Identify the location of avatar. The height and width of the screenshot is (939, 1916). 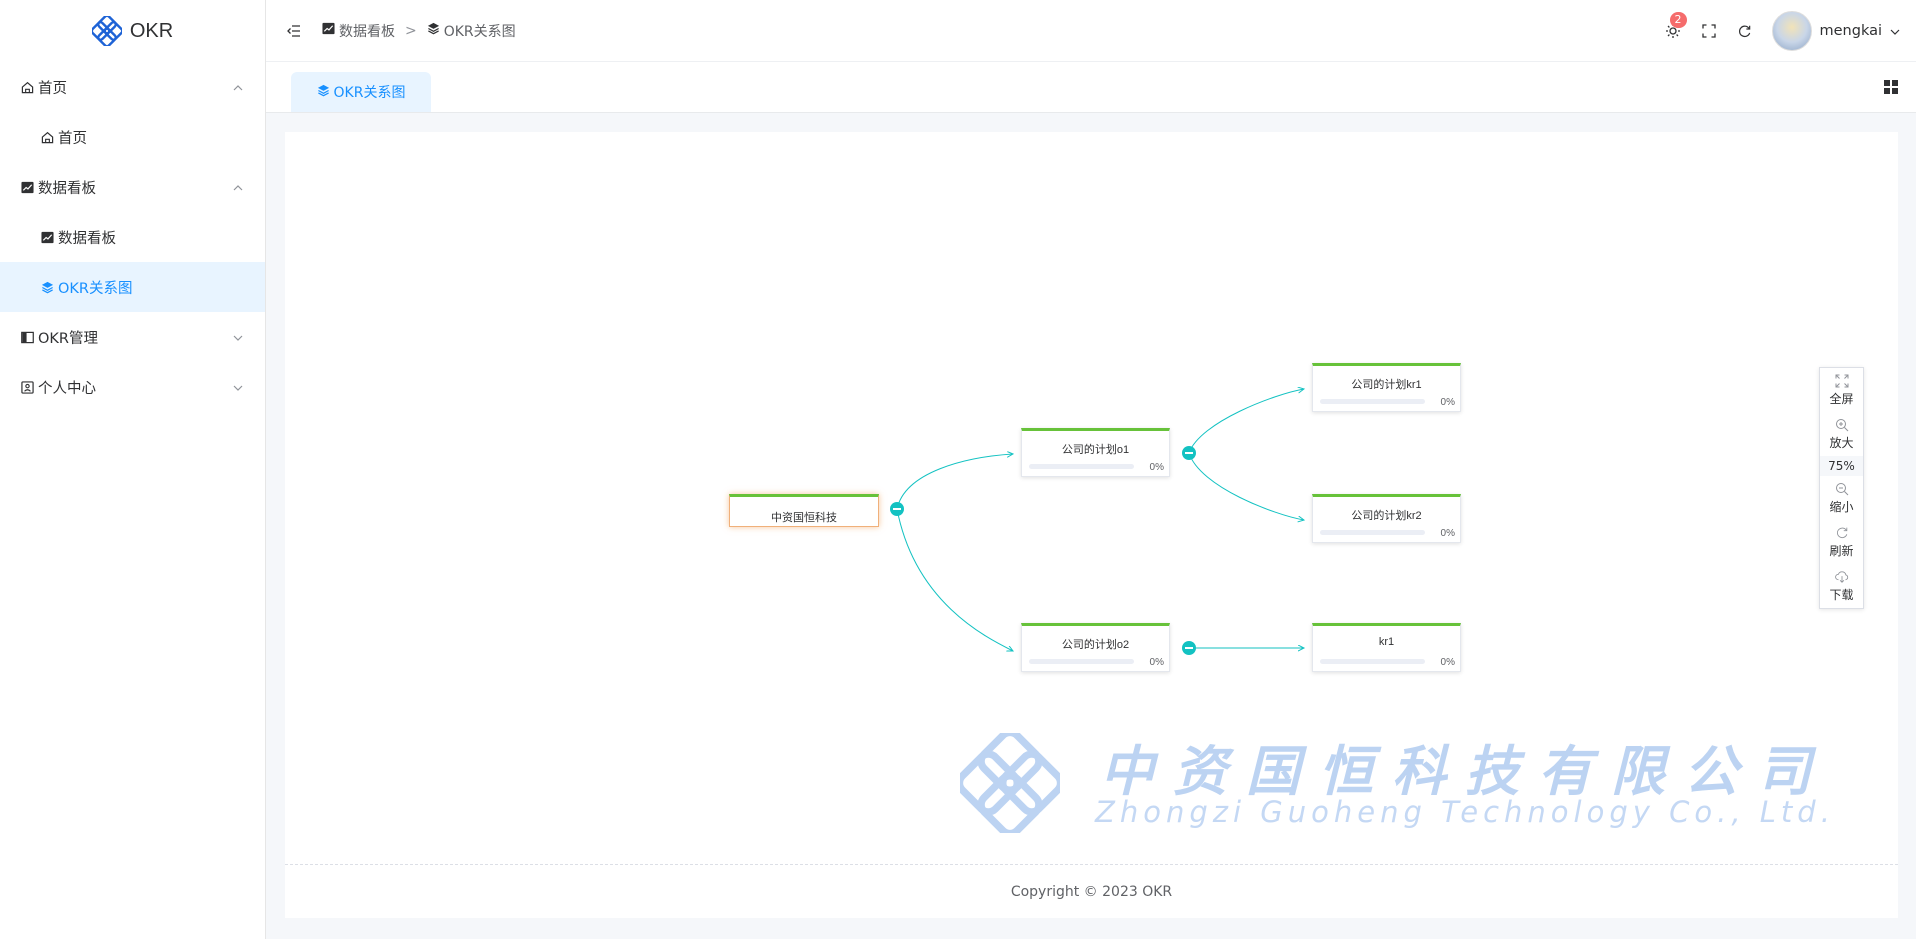
(1791, 31).